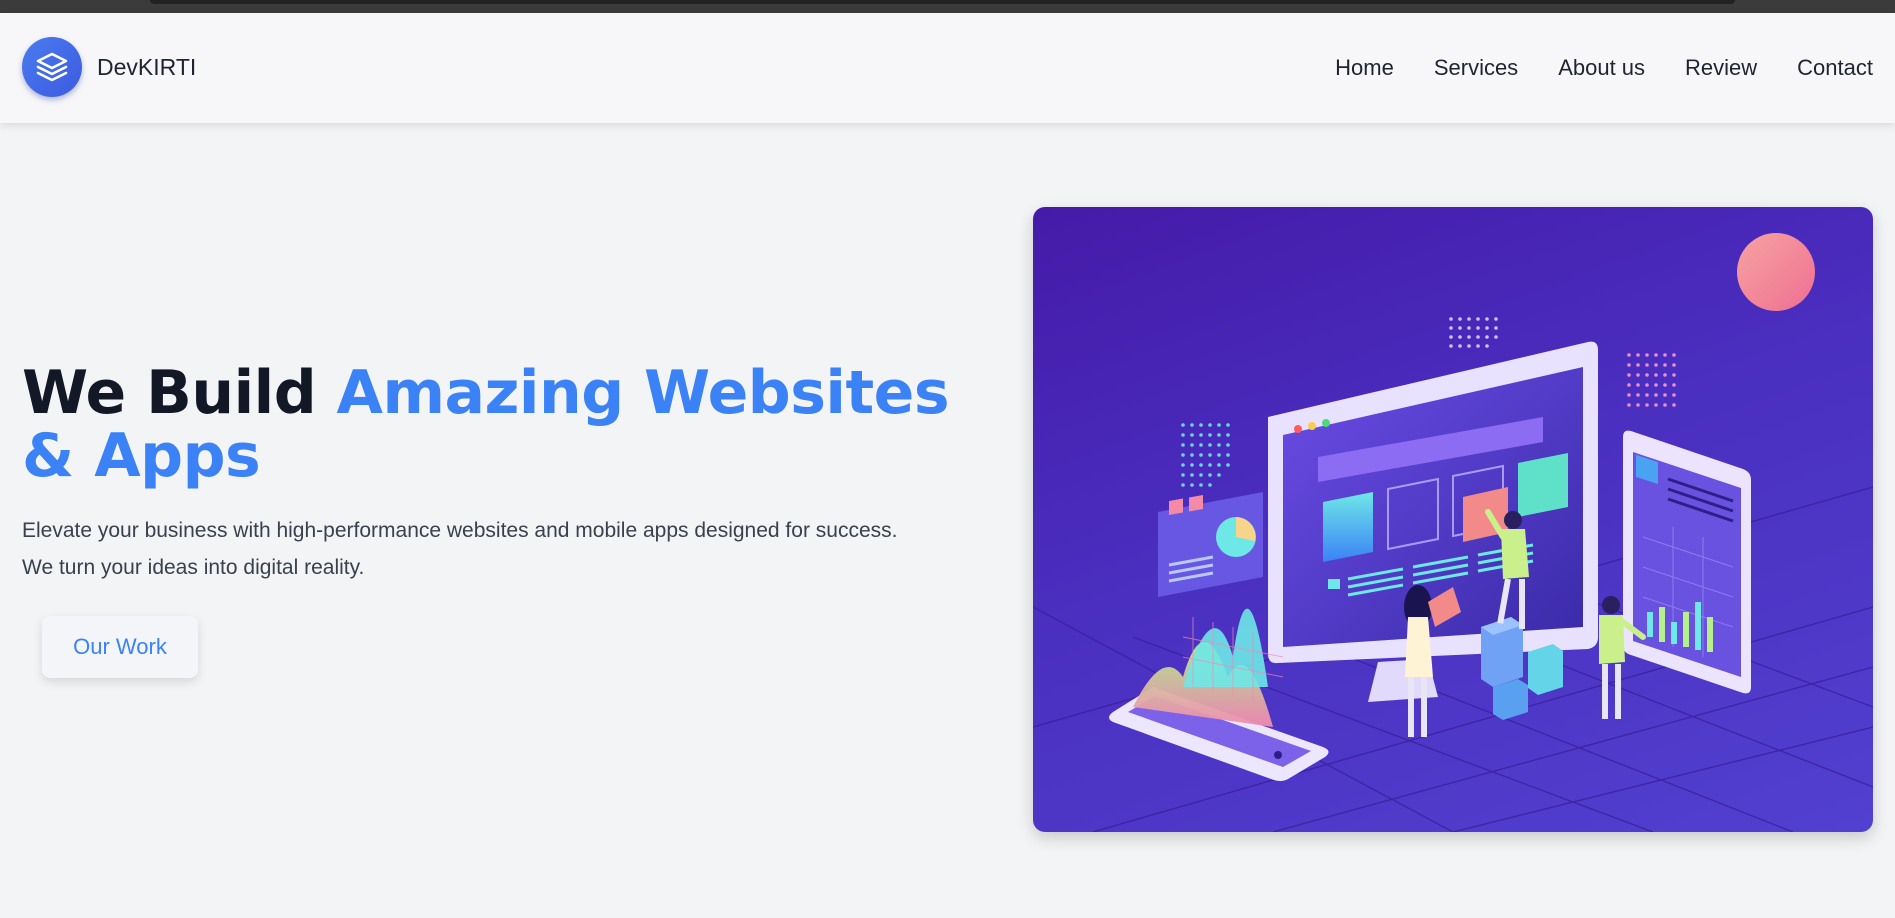  I want to click on nav-link-contact: Contact, so click(1835, 68).